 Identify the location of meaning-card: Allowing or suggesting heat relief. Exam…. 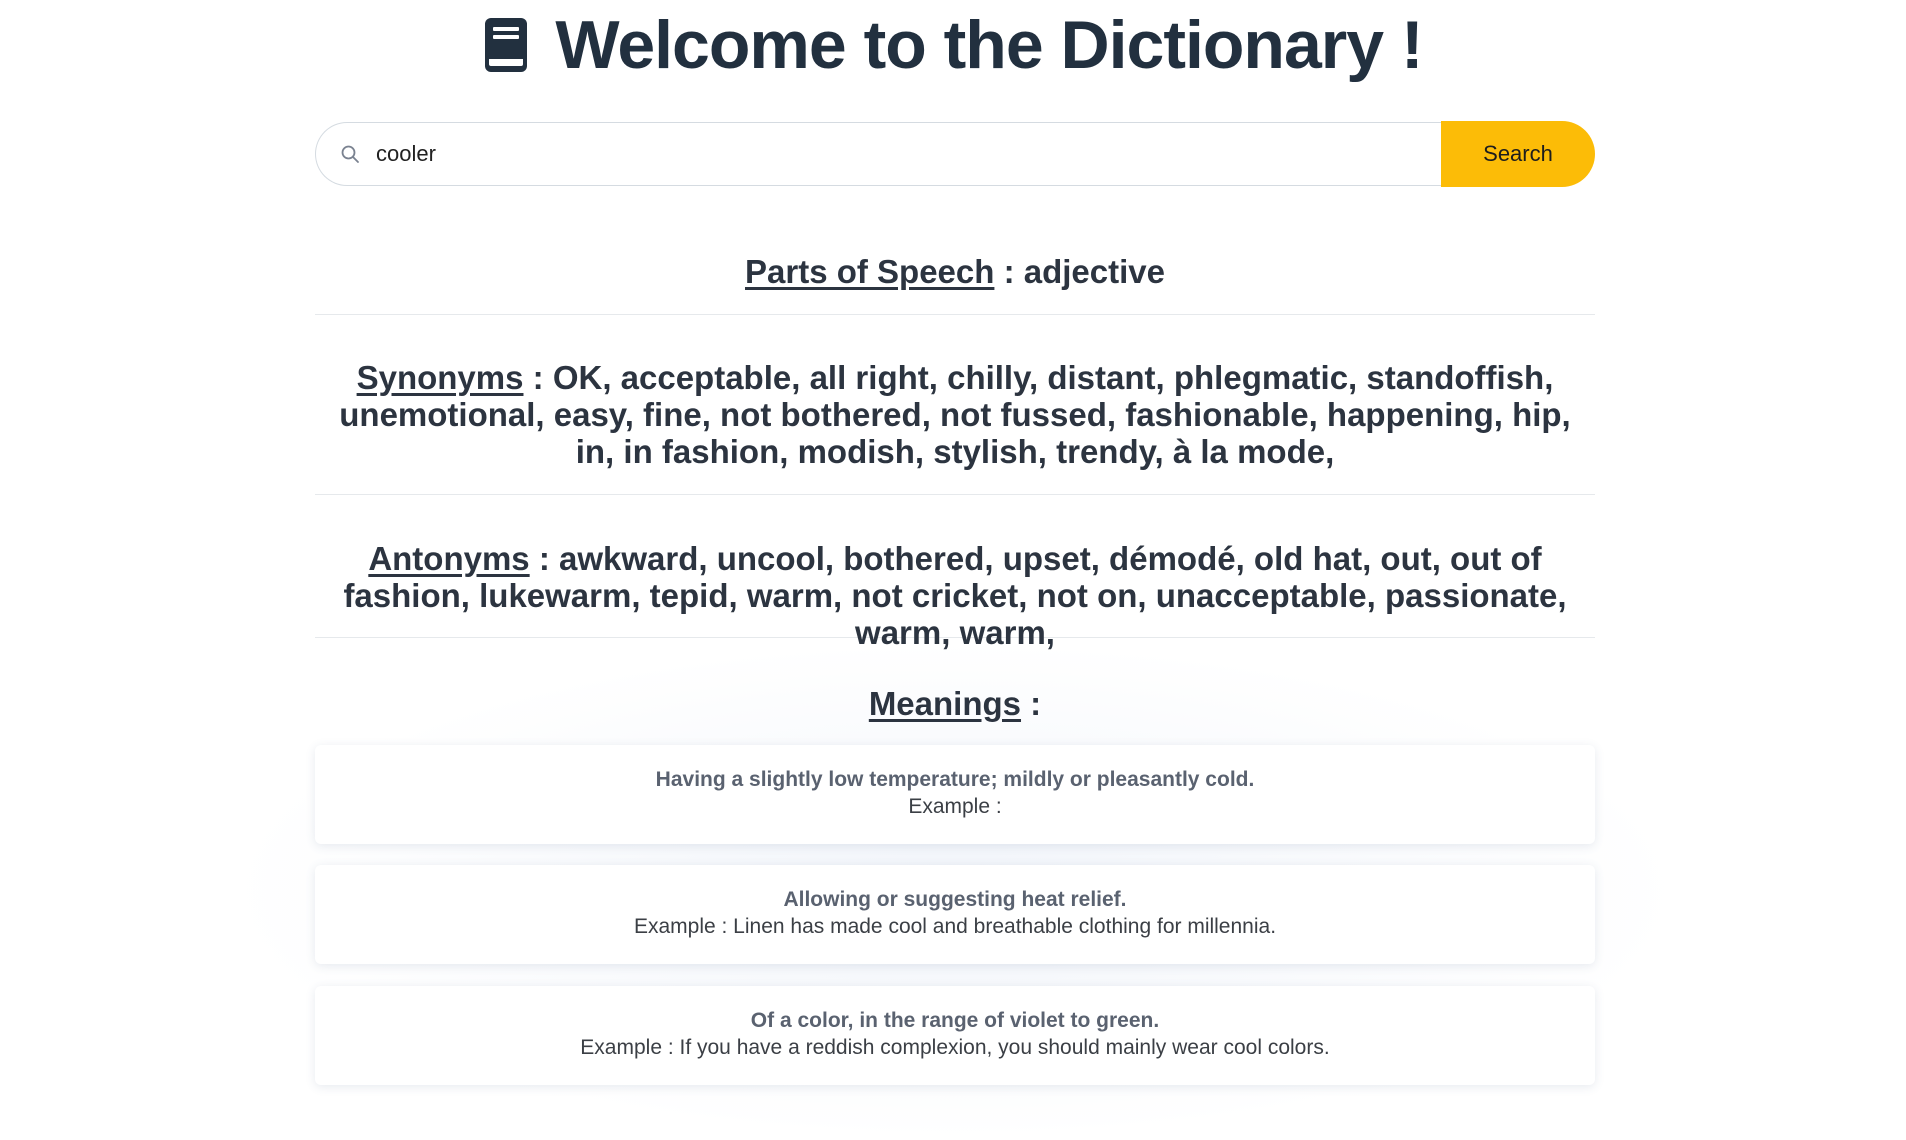
(955, 914).